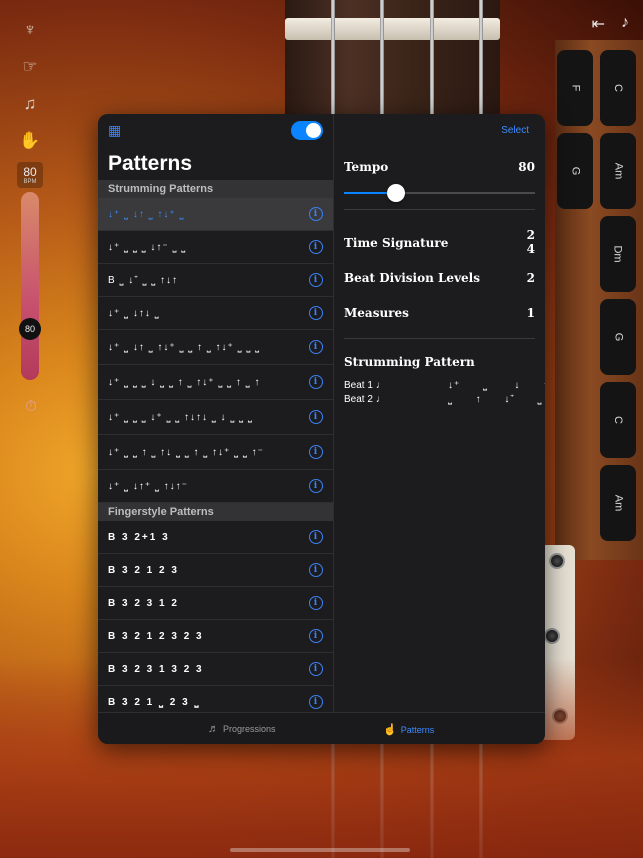  I want to click on list-item: ↓⁺ ⎵ ↓↑ ⎵ ↑↓⁺ ⎵ i, so click(215, 214).